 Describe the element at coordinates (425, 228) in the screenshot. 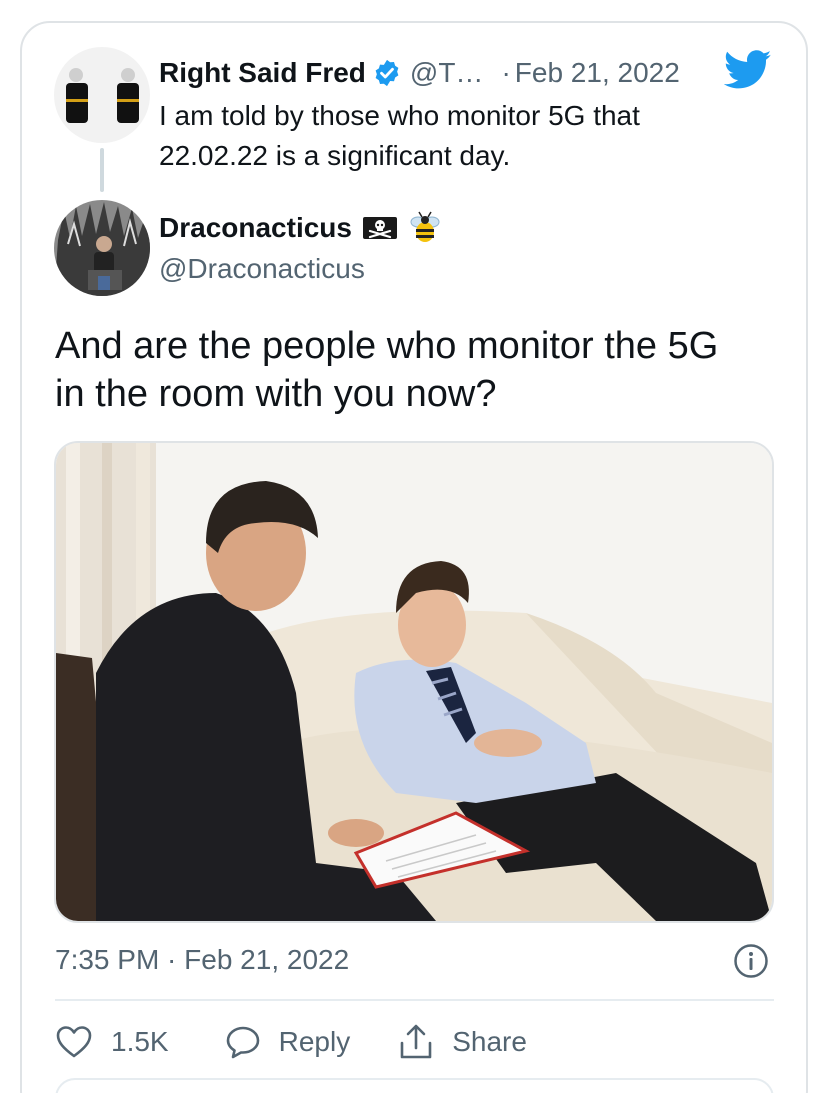

I see `bee-icon` at that location.